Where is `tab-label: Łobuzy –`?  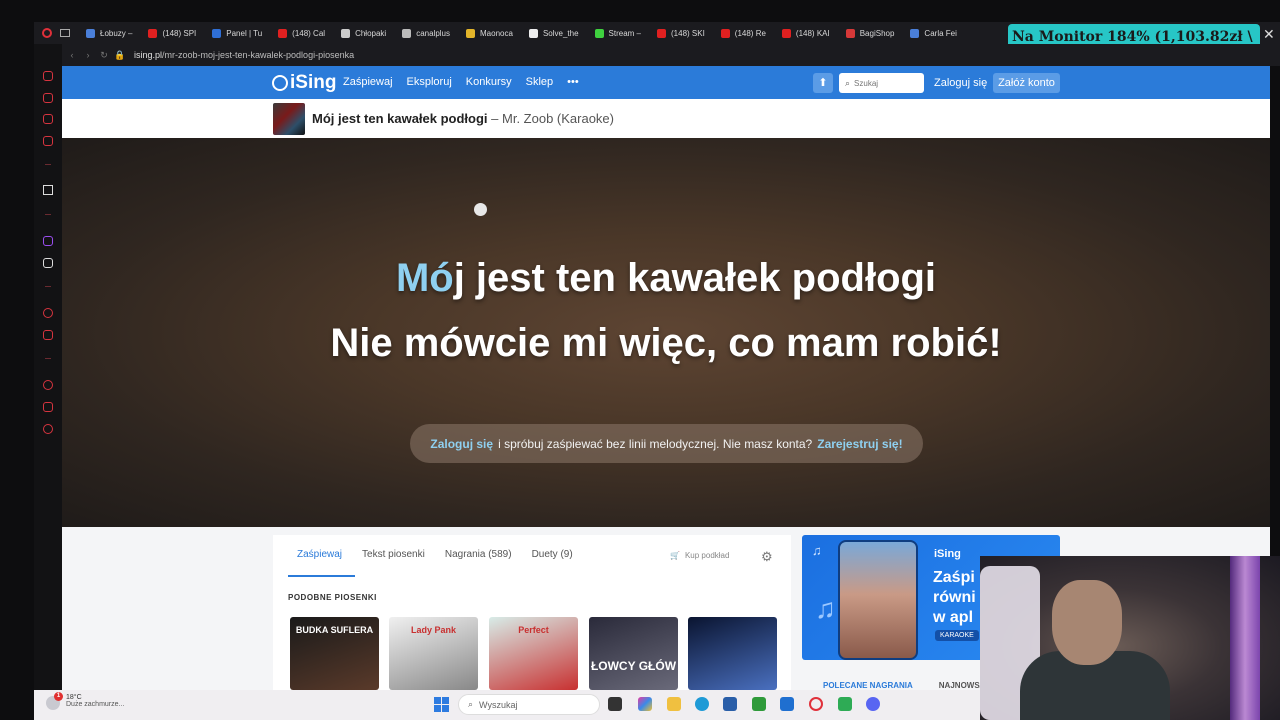 tab-label: Łobuzy – is located at coordinates (116, 33).